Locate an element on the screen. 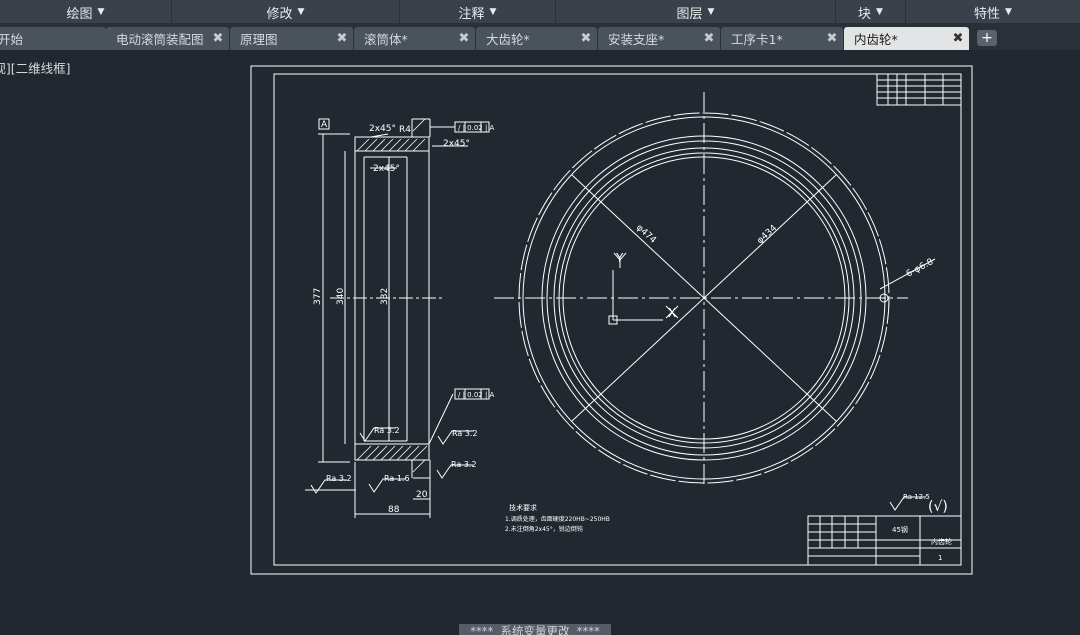 The width and height of the screenshot is (1080, 635). dim-88: 88 is located at coordinates (394, 510).